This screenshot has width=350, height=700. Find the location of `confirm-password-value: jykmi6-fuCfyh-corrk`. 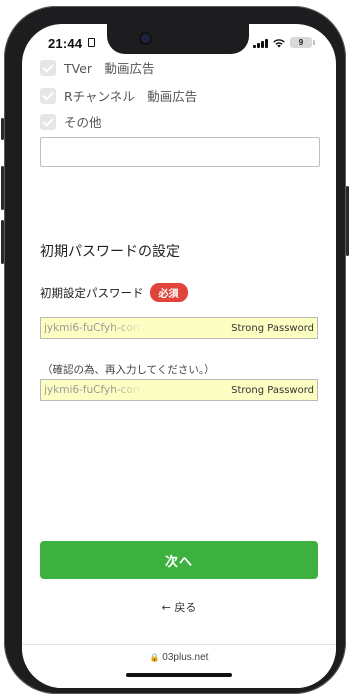

confirm-password-value: jykmi6-fuCfyh-corrk is located at coordinates (94, 390).